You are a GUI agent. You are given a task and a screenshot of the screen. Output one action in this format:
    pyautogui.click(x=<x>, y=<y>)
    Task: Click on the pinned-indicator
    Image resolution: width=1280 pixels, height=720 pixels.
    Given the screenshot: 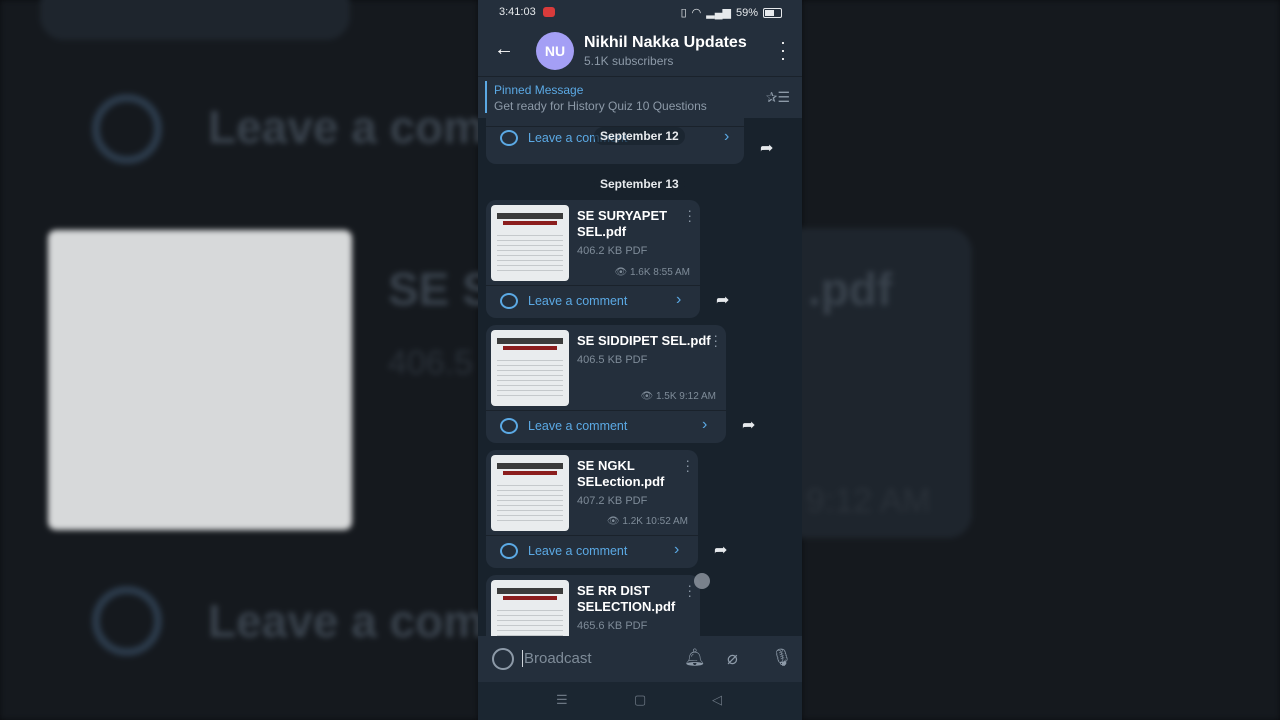 What is the action you would take?
    pyautogui.click(x=486, y=97)
    